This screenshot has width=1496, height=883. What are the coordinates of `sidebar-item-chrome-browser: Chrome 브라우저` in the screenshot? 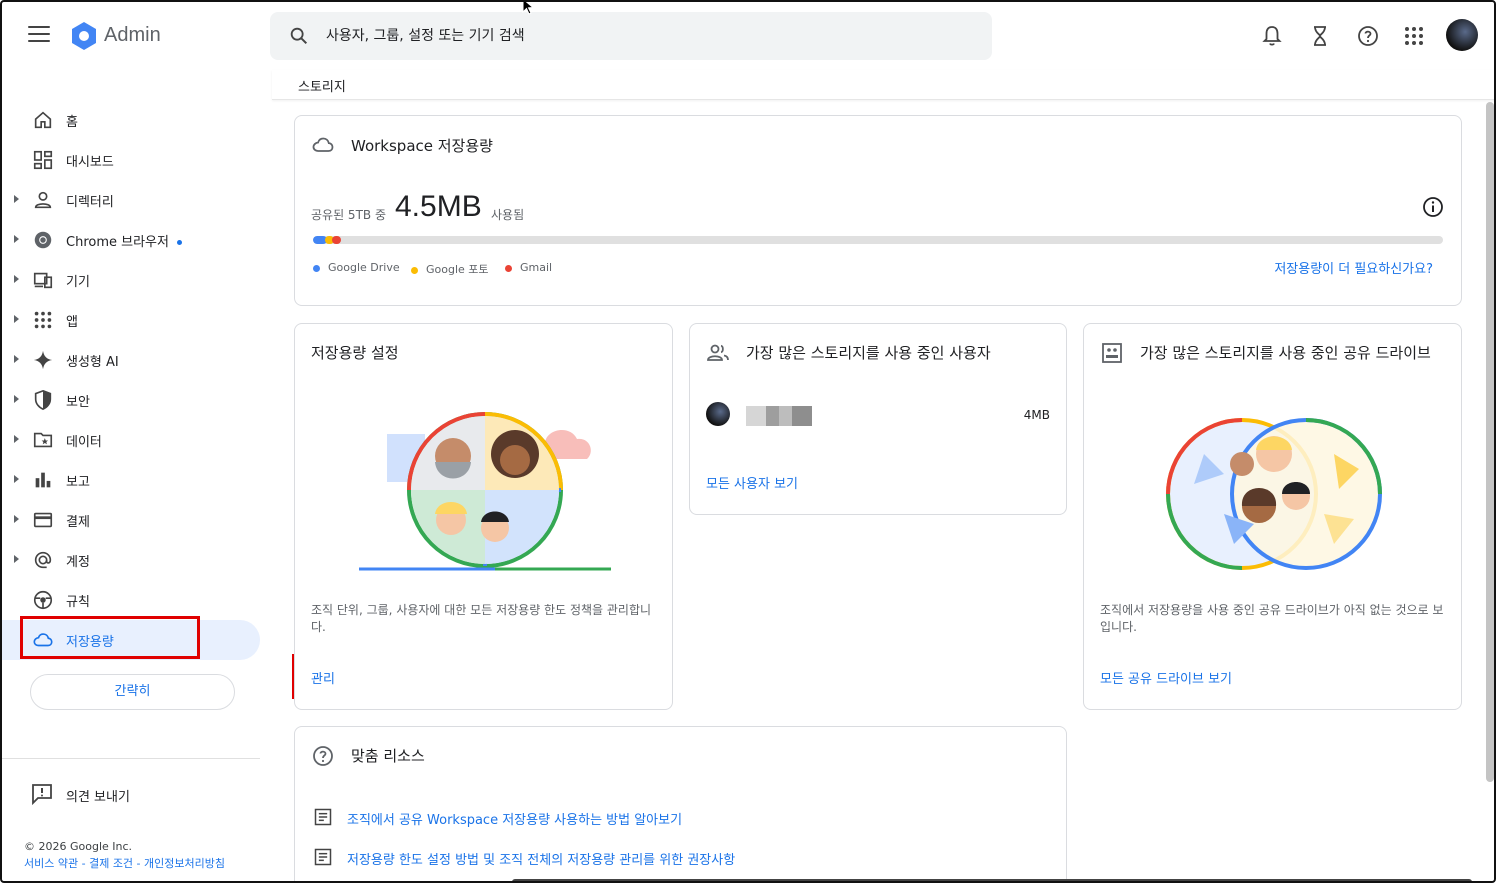 It's located at (131, 240).